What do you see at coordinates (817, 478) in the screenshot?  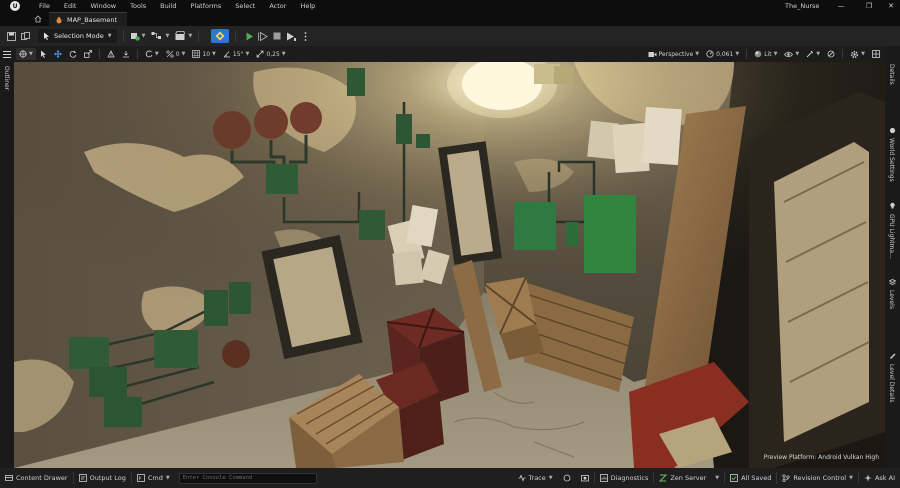 I see `revision-control-dropdown: Revision Control ▼` at bounding box center [817, 478].